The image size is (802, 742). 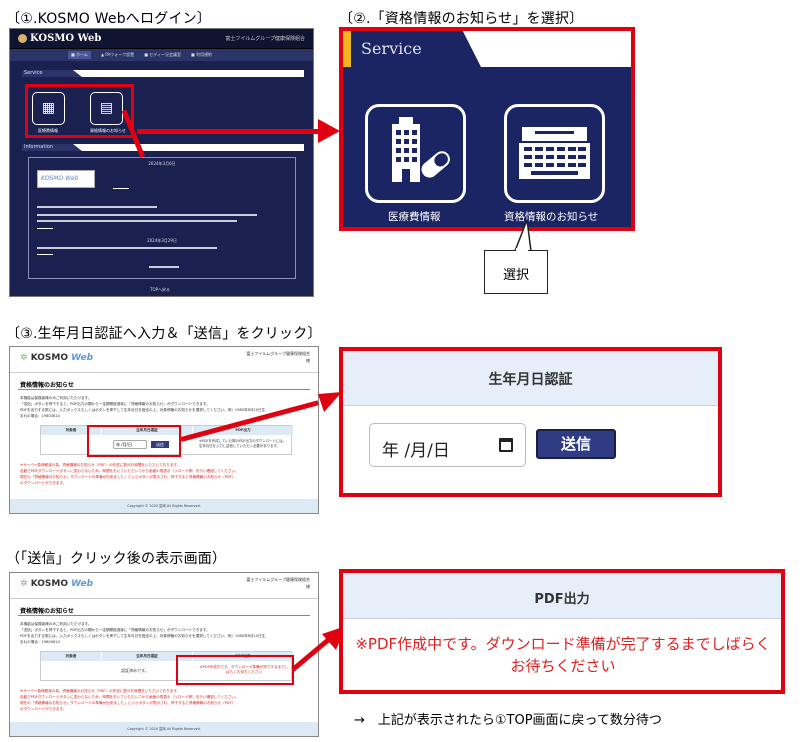 What do you see at coordinates (161, 38) in the screenshot?
I see `kosmo-header: KOSMO Web 富士フイルムグループ健康保険組合` at bounding box center [161, 38].